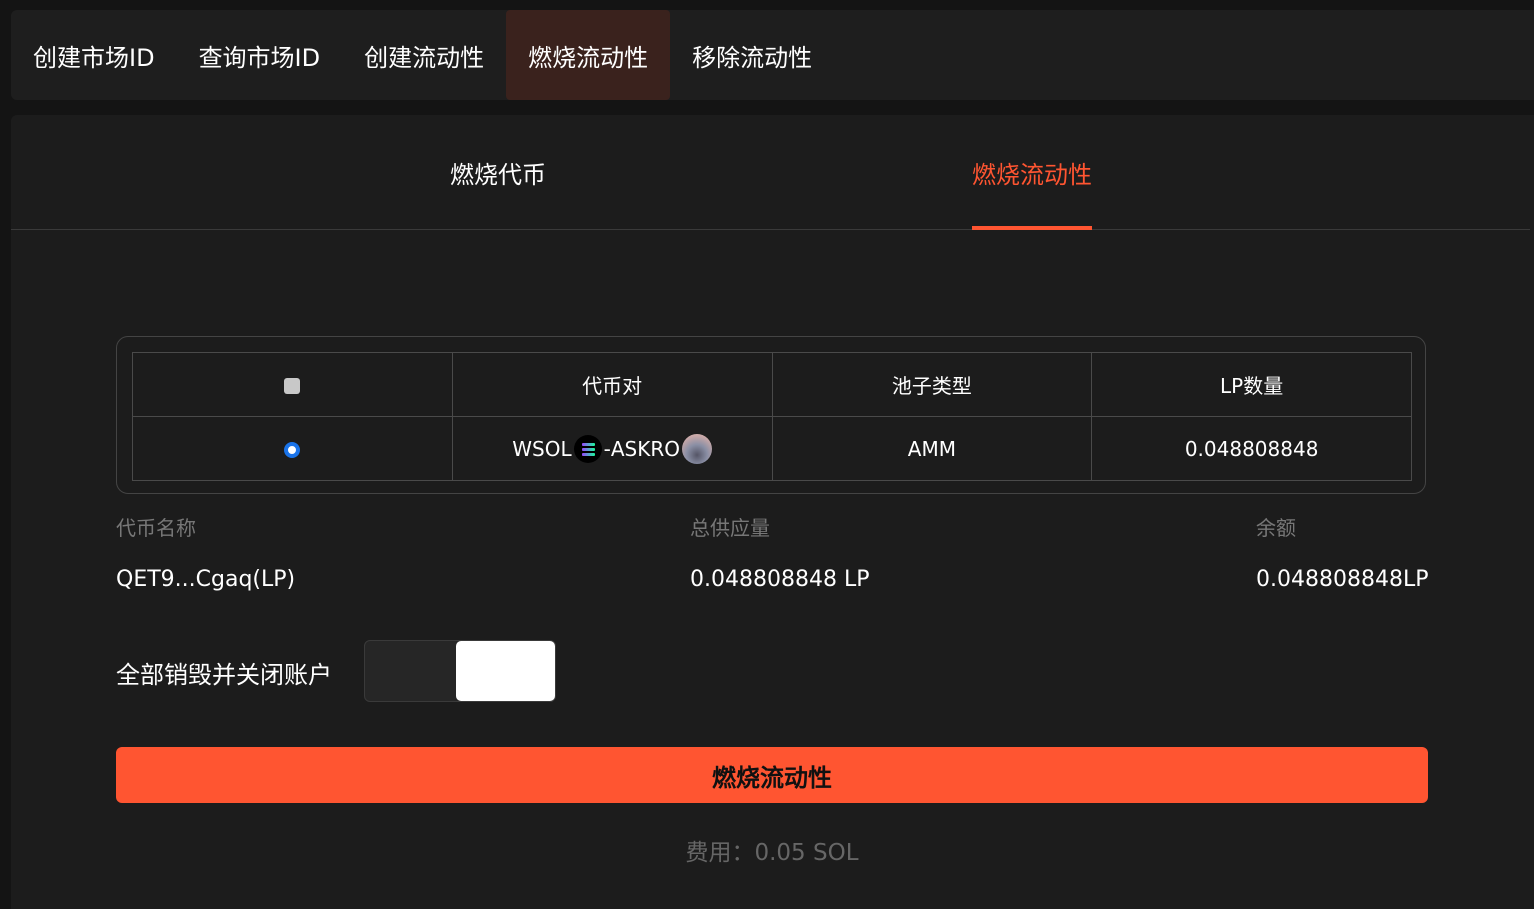 The width and height of the screenshot is (1534, 909). I want to click on quote-token-symbol: ASKRO, so click(645, 448).